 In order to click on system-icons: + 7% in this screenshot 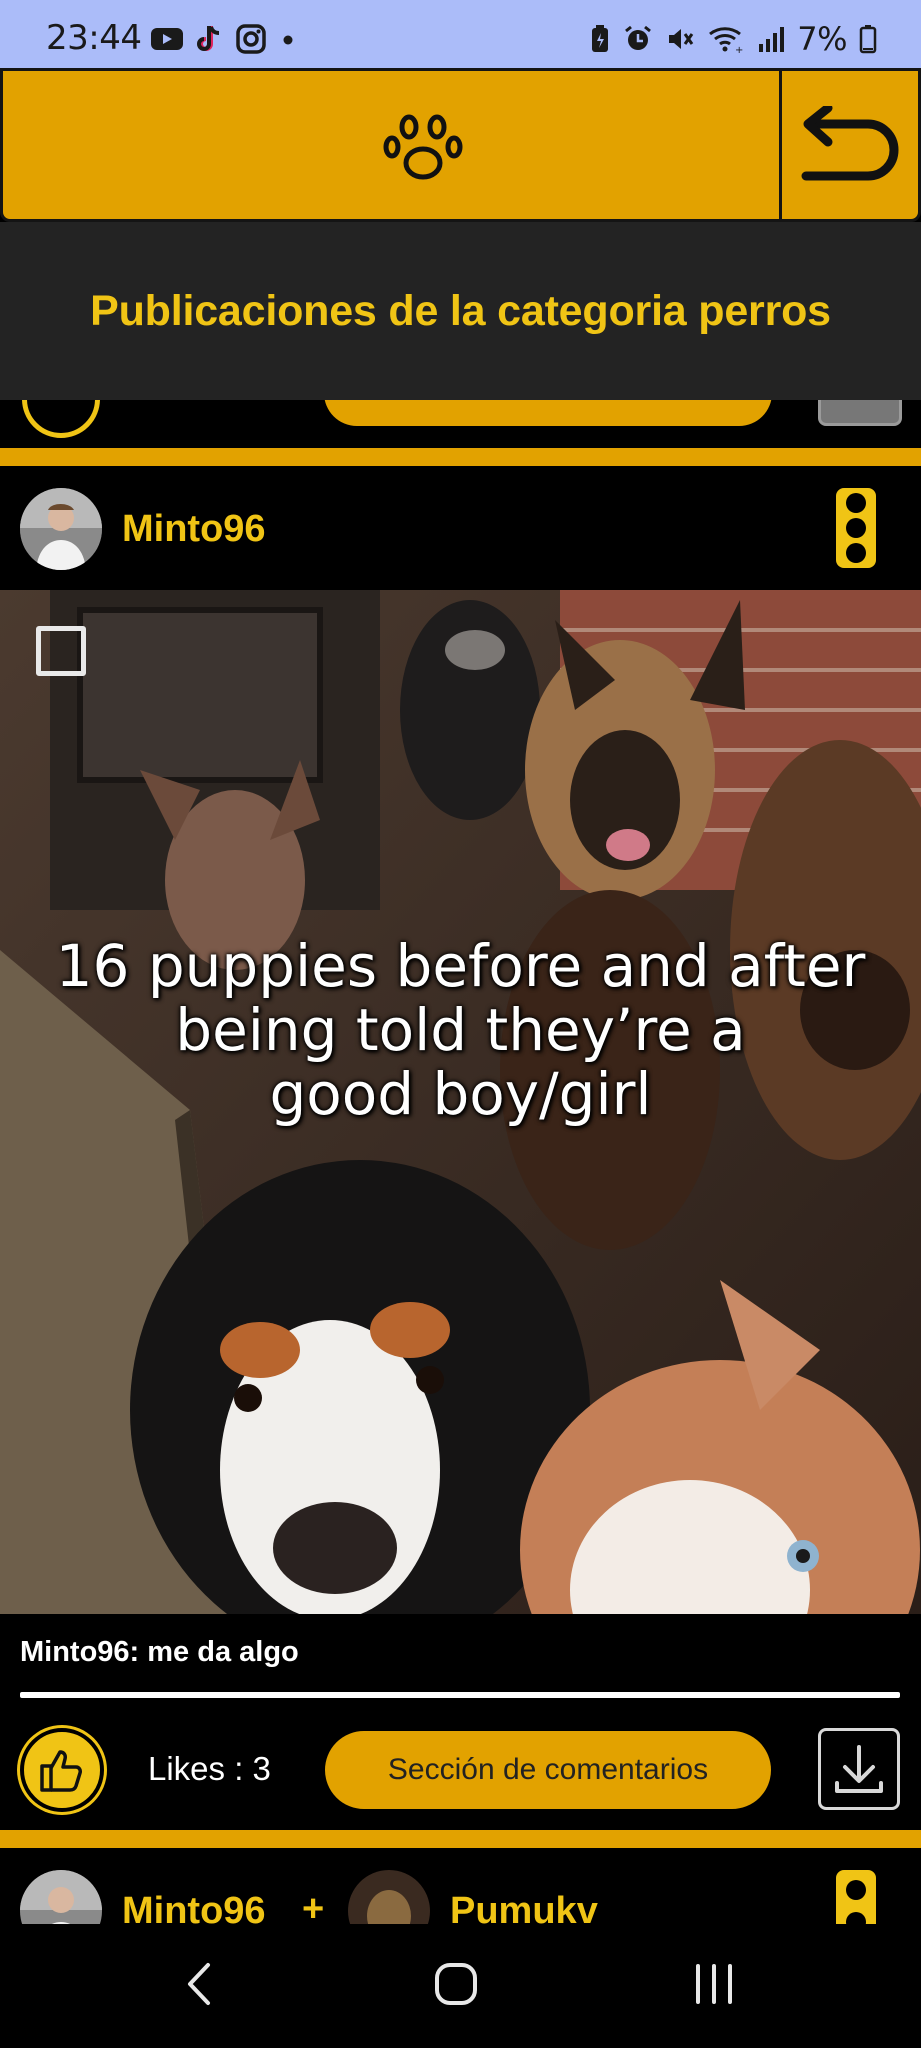, I will do `click(733, 39)`.